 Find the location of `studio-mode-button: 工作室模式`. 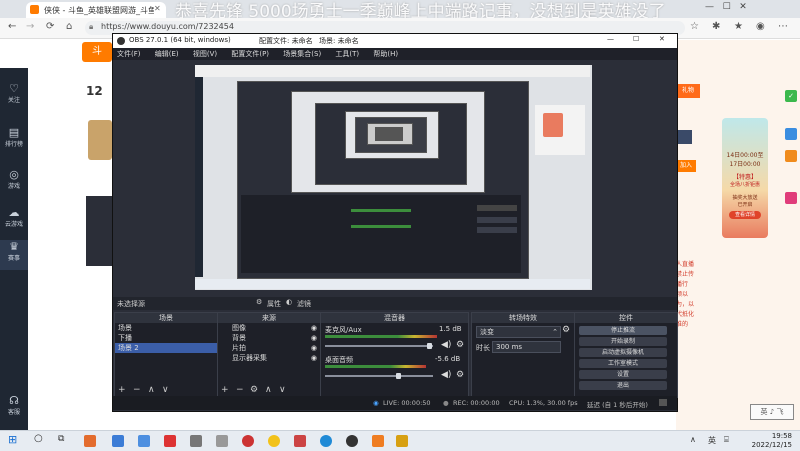

studio-mode-button: 工作室模式 is located at coordinates (623, 363).